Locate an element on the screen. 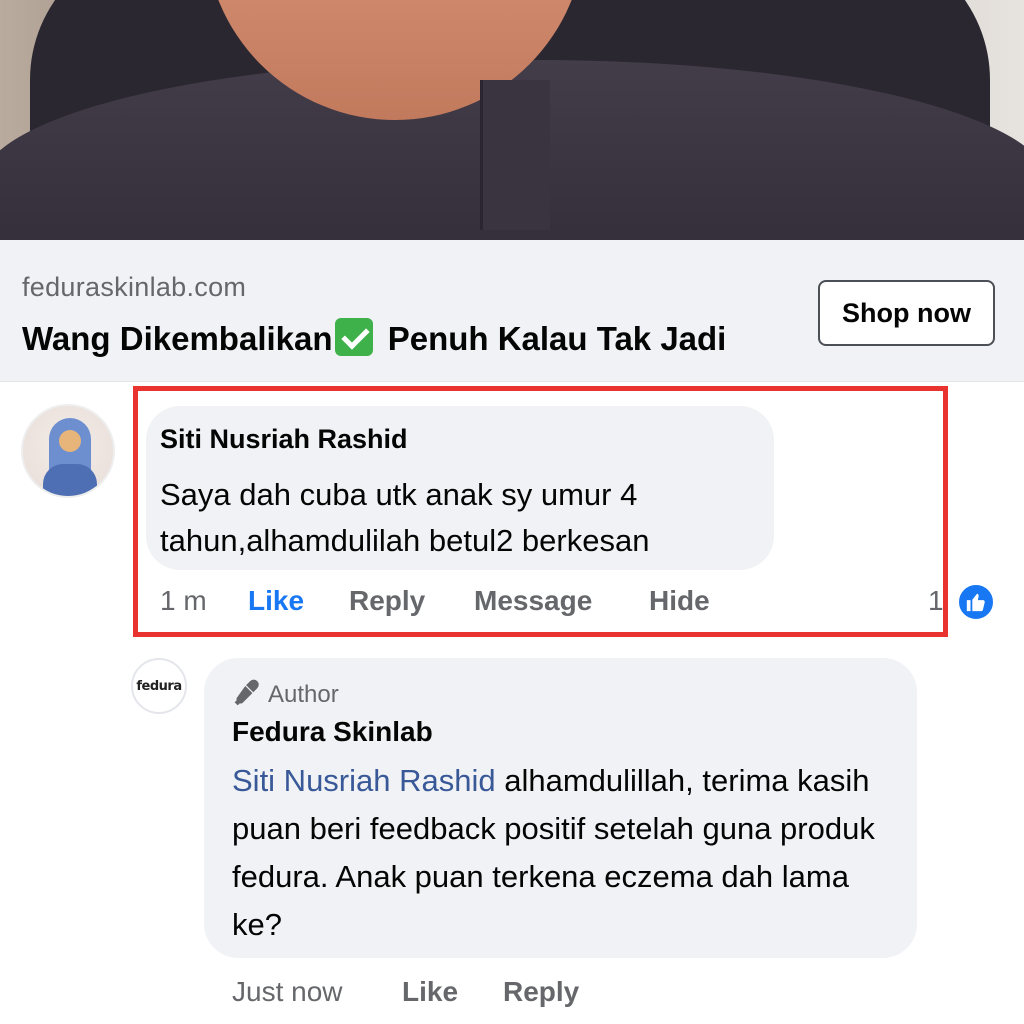  fedura-avatar: fedura is located at coordinates (159, 686).